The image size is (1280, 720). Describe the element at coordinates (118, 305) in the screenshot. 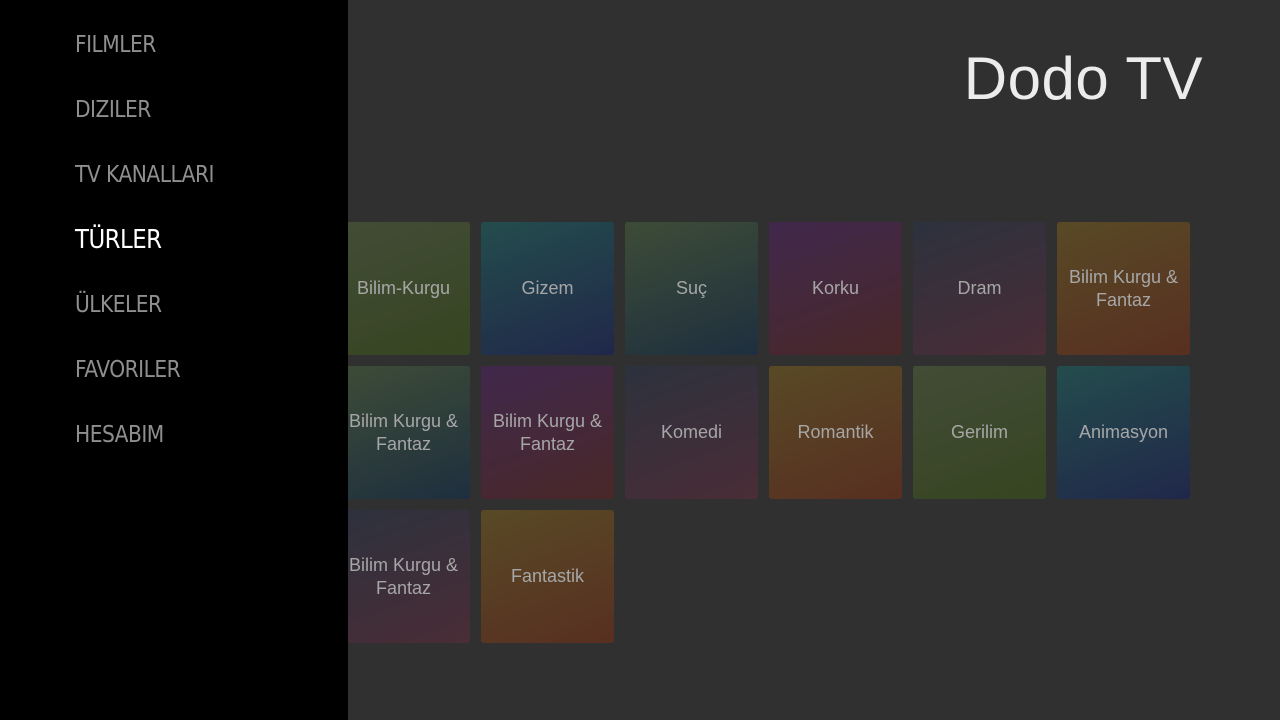

I see `sidebar-item-ulkeler: ÜLKELER` at that location.